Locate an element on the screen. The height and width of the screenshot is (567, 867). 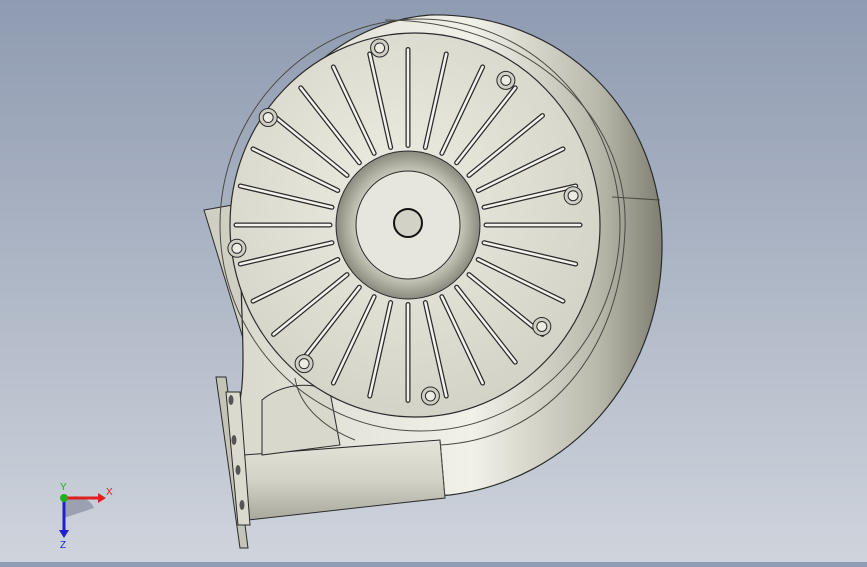
x-axis-label: X is located at coordinates (109, 492).